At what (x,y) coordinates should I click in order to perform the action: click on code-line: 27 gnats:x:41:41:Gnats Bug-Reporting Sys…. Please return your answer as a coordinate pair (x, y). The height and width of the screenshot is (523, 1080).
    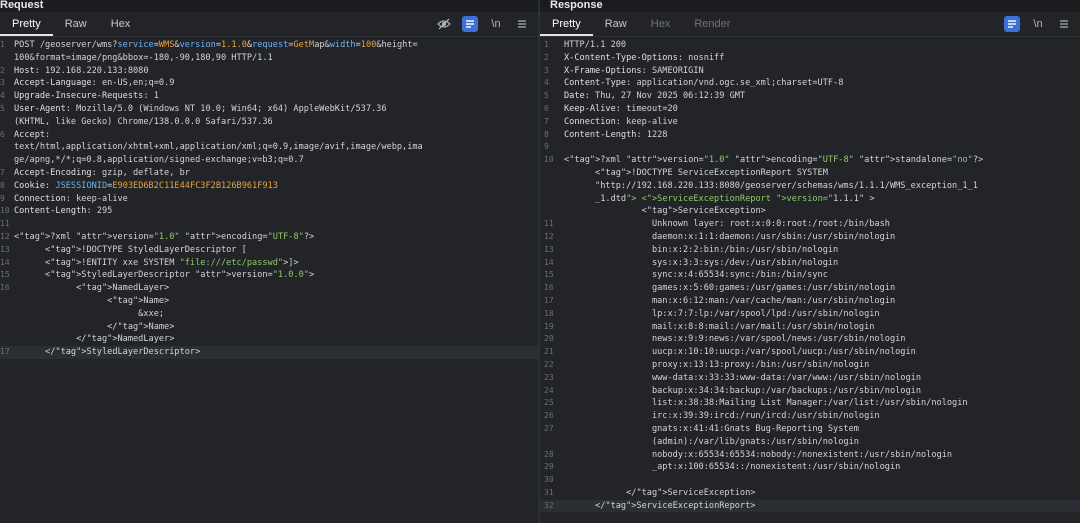
    Looking at the image, I should click on (810, 429).